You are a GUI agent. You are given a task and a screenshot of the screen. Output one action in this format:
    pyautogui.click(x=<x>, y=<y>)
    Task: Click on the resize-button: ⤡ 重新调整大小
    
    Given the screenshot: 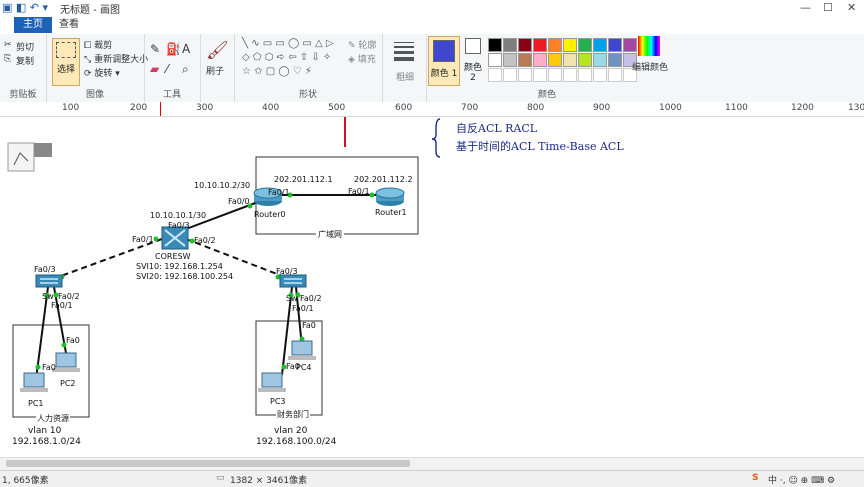 What is the action you would take?
    pyautogui.click(x=116, y=58)
    